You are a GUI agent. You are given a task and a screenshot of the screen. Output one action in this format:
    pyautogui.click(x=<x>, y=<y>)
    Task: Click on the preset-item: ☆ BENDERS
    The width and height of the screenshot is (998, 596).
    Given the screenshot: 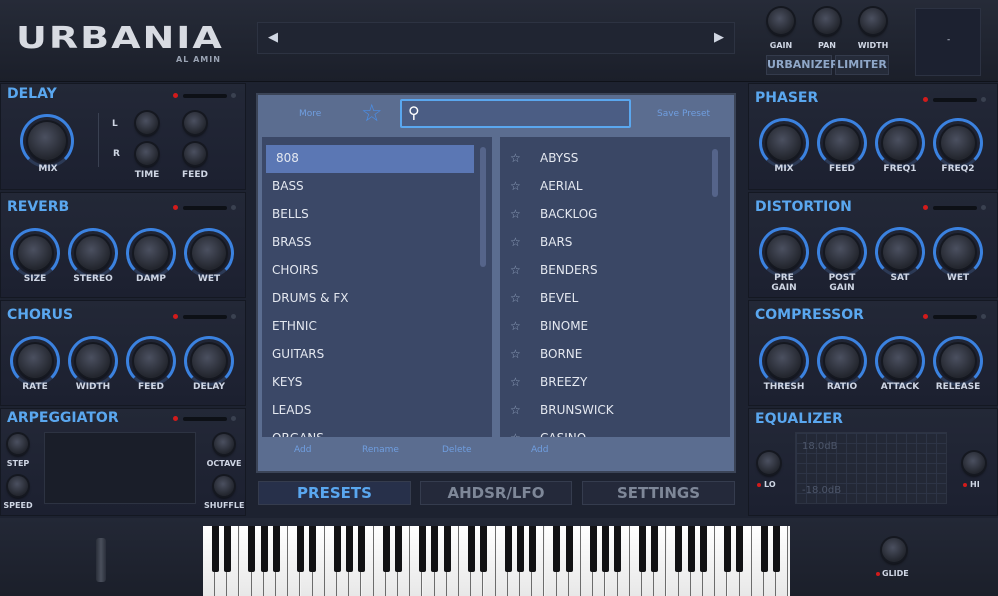 What is the action you would take?
    pyautogui.click(x=615, y=271)
    